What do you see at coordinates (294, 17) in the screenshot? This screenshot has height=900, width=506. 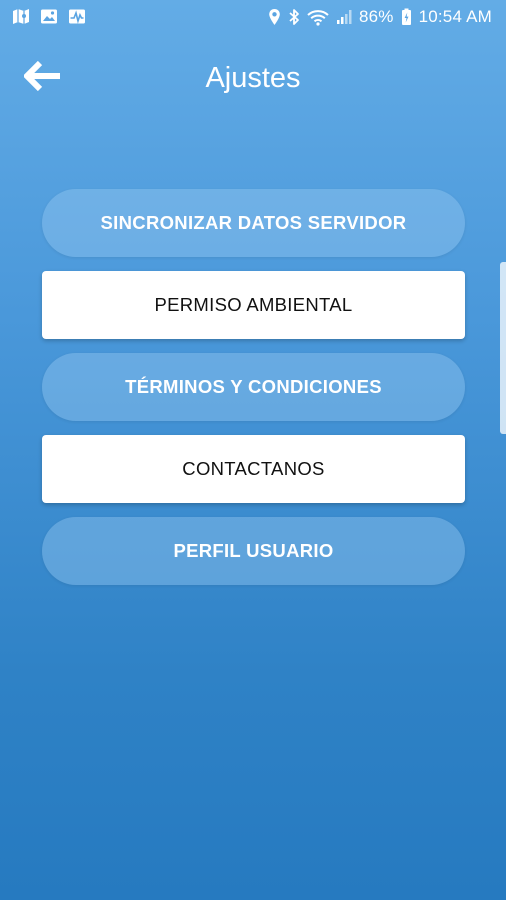 I see `bluetooth-icon` at bounding box center [294, 17].